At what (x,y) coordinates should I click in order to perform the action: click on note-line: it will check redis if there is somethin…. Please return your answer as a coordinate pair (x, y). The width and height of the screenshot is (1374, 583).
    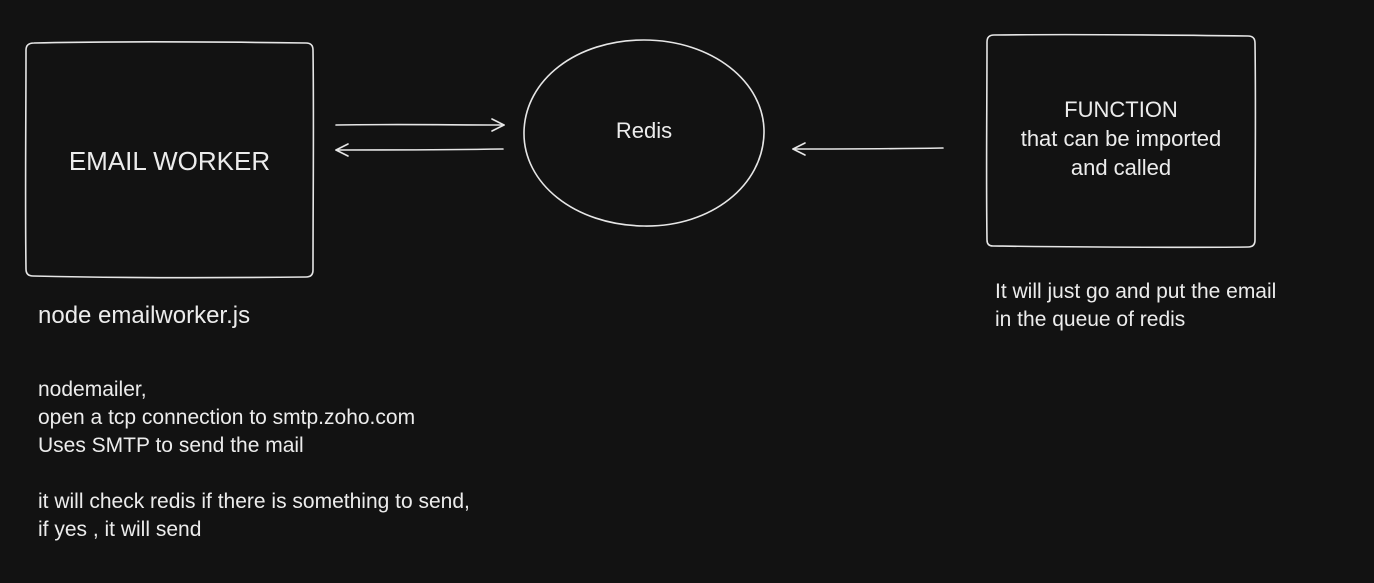
    Looking at the image, I should click on (254, 501).